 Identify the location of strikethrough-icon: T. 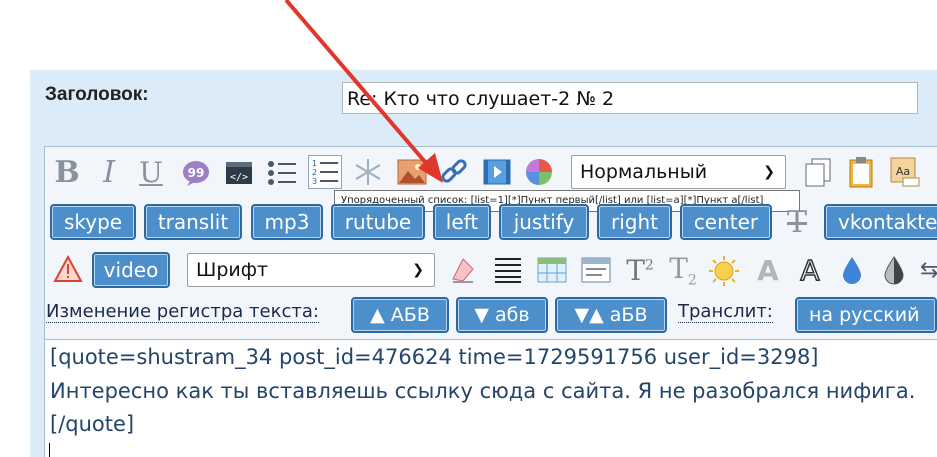
(797, 222).